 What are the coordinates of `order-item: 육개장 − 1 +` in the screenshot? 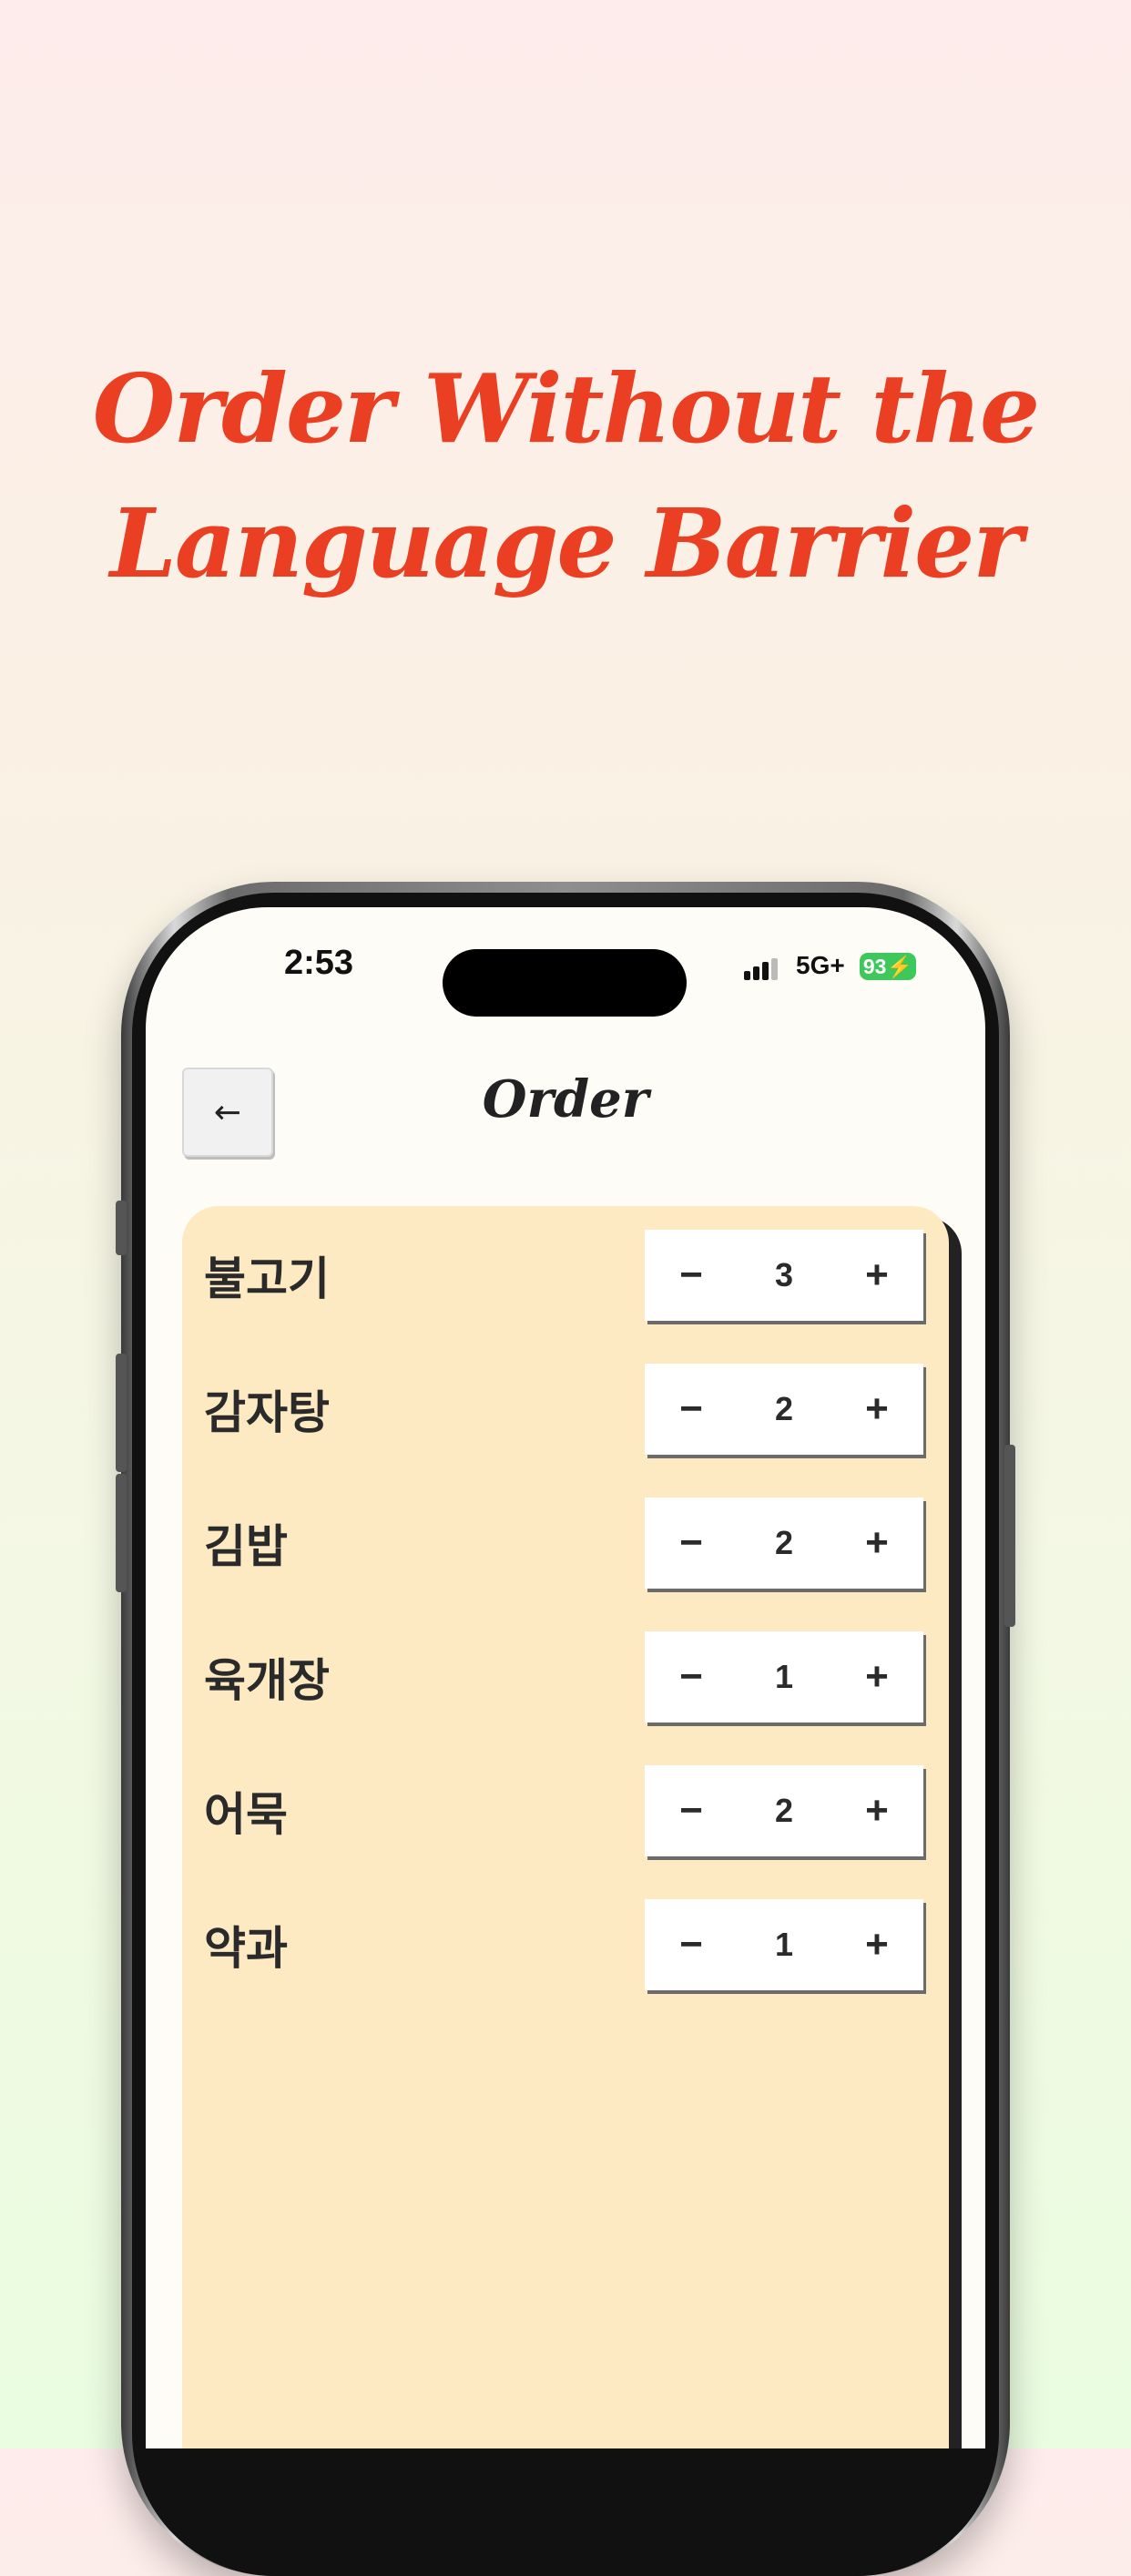 It's located at (566, 1678).